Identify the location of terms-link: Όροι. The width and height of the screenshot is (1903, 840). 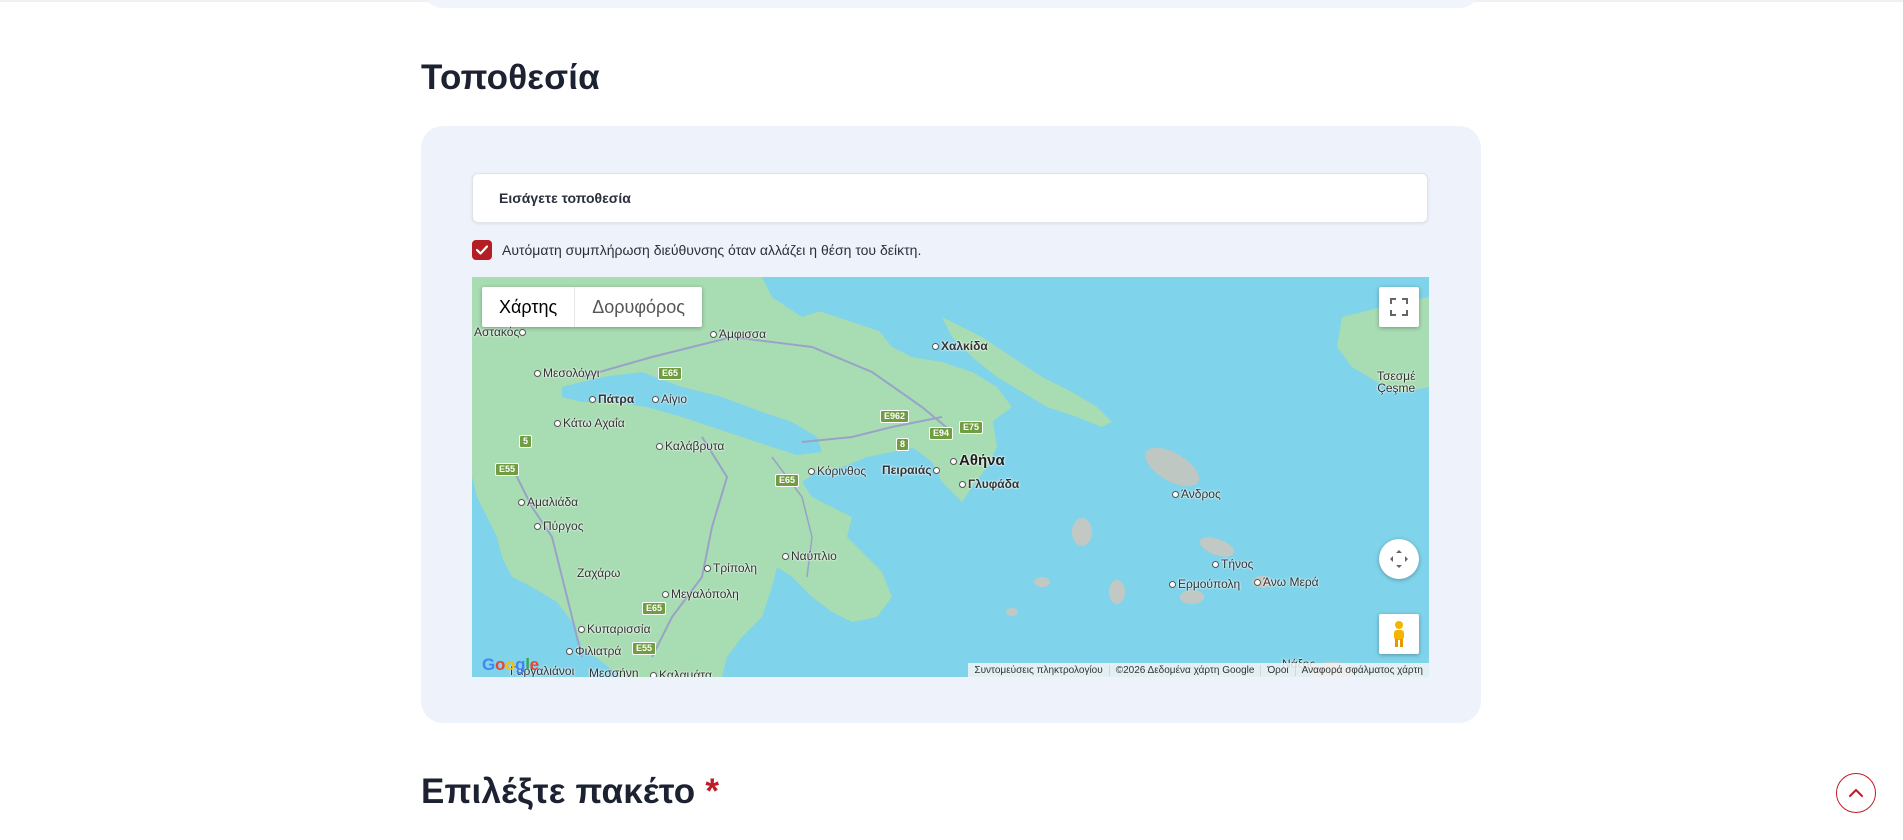
(1277, 670).